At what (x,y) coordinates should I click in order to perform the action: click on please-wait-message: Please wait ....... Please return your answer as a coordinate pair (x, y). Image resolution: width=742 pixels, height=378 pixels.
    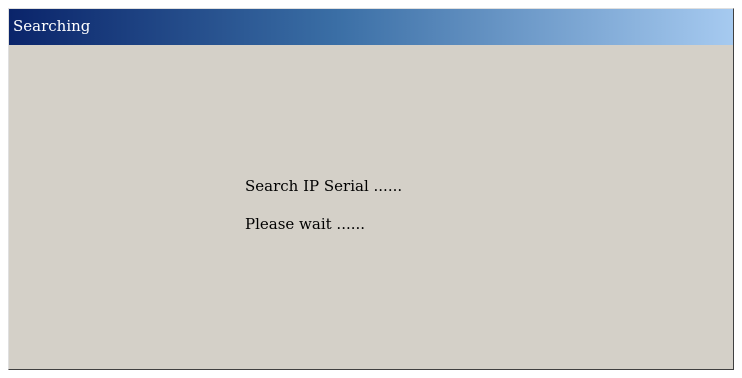
    Looking at the image, I should click on (305, 224).